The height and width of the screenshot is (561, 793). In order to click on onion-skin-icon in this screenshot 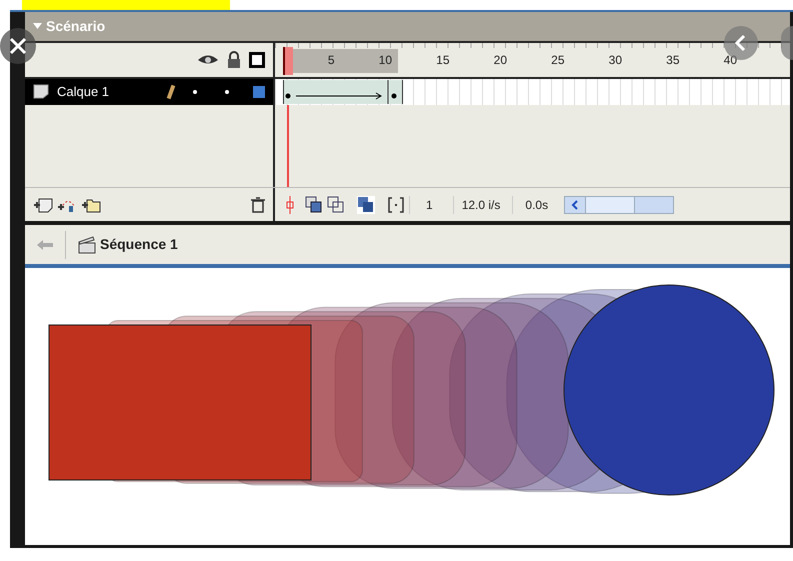, I will do `click(314, 205)`.